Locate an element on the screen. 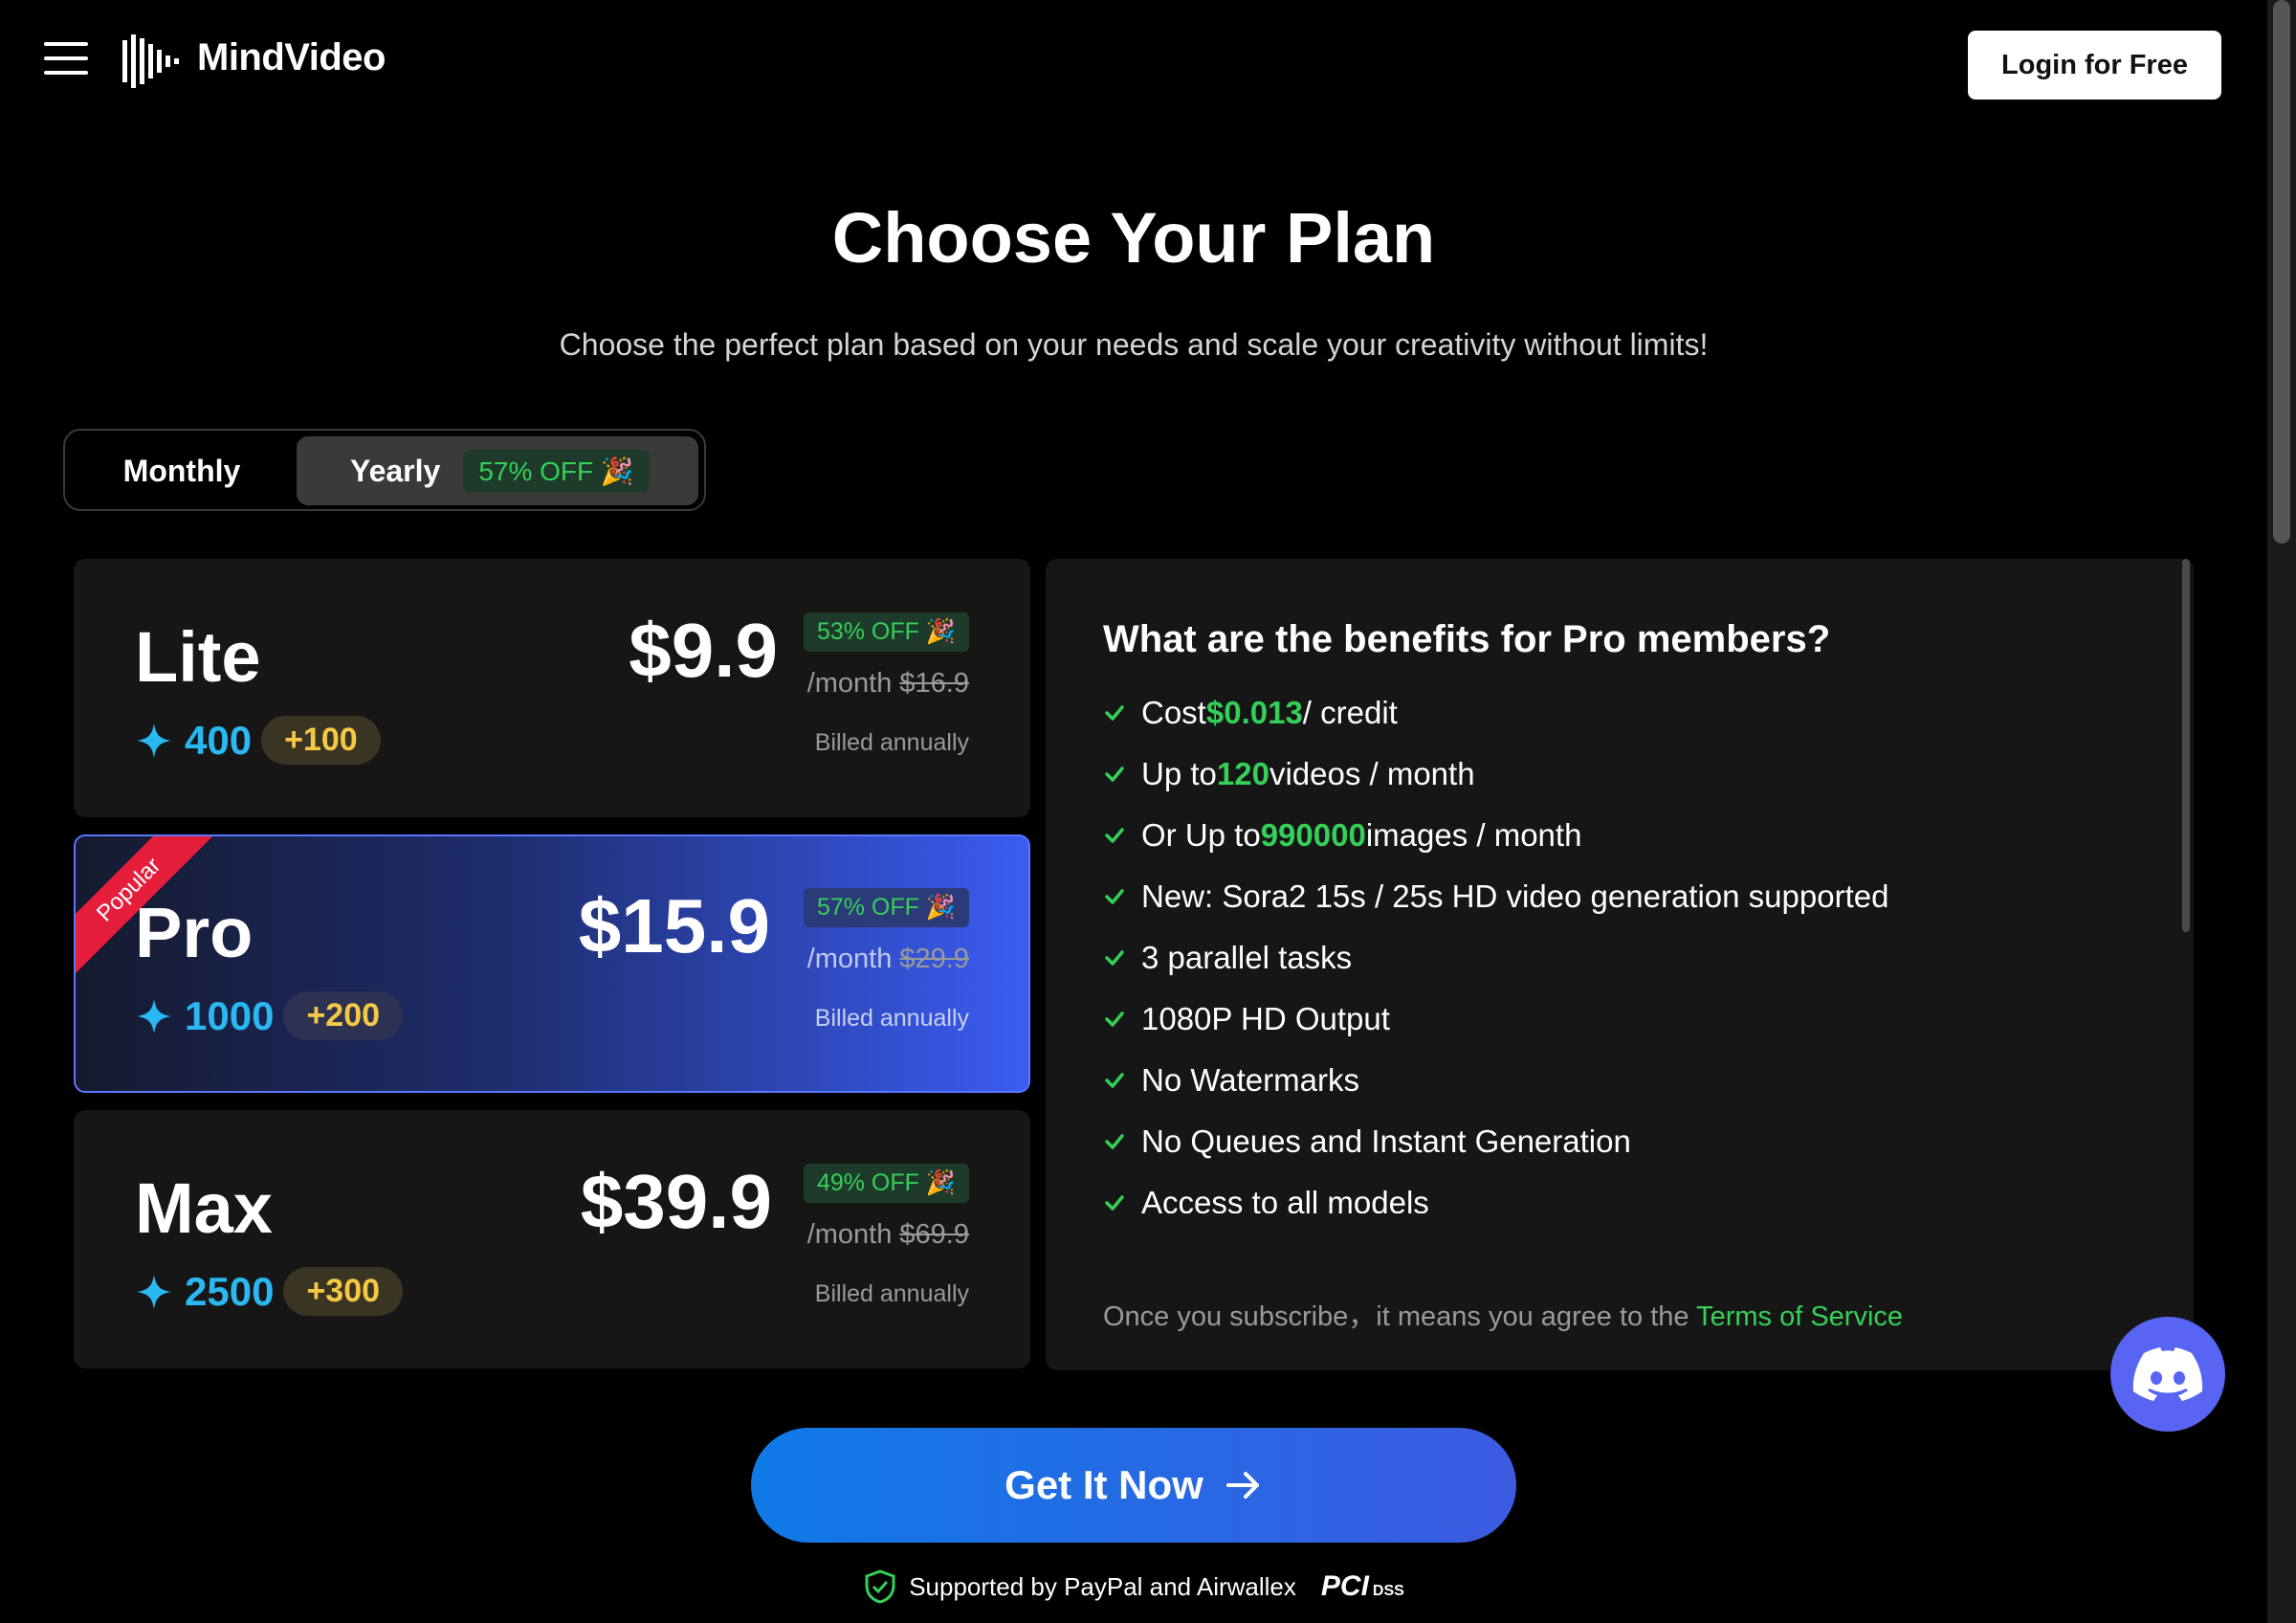  logo-icon is located at coordinates (151, 61).